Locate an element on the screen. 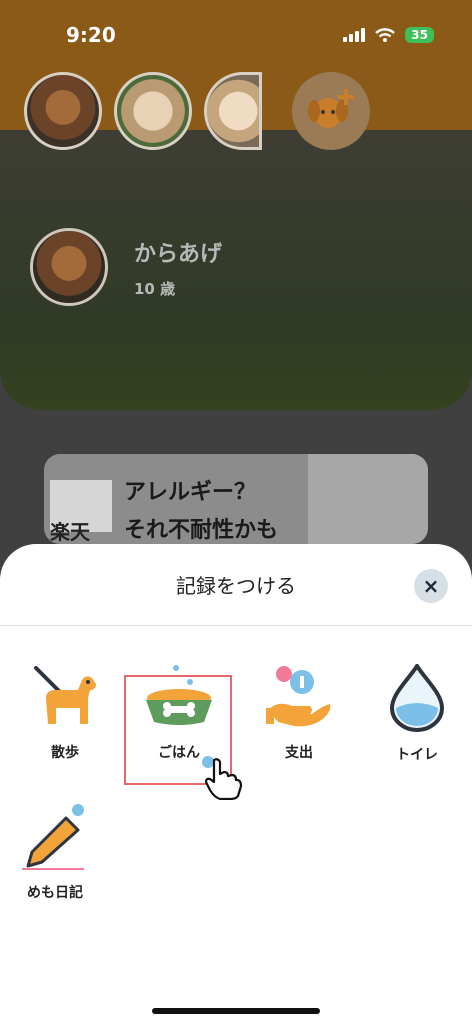 The image size is (472, 1024). record-item-toilet: トイレ is located at coordinates (417, 714).